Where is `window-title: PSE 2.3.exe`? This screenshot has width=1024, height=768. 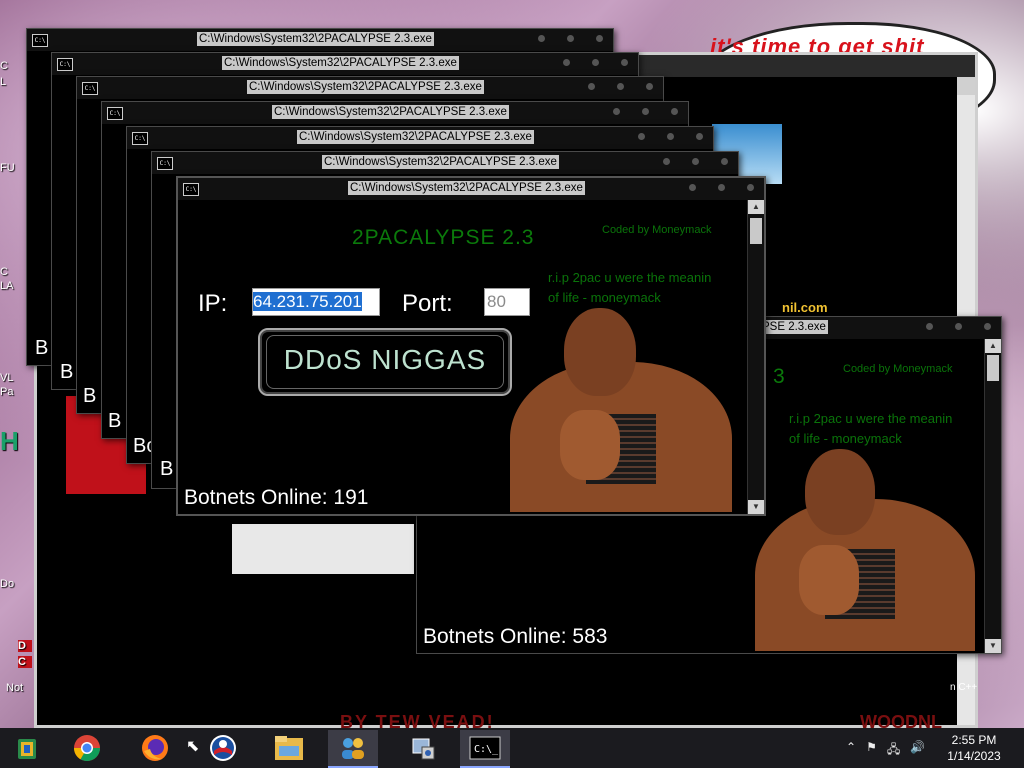 window-title: PSE 2.3.exe is located at coordinates (794, 327).